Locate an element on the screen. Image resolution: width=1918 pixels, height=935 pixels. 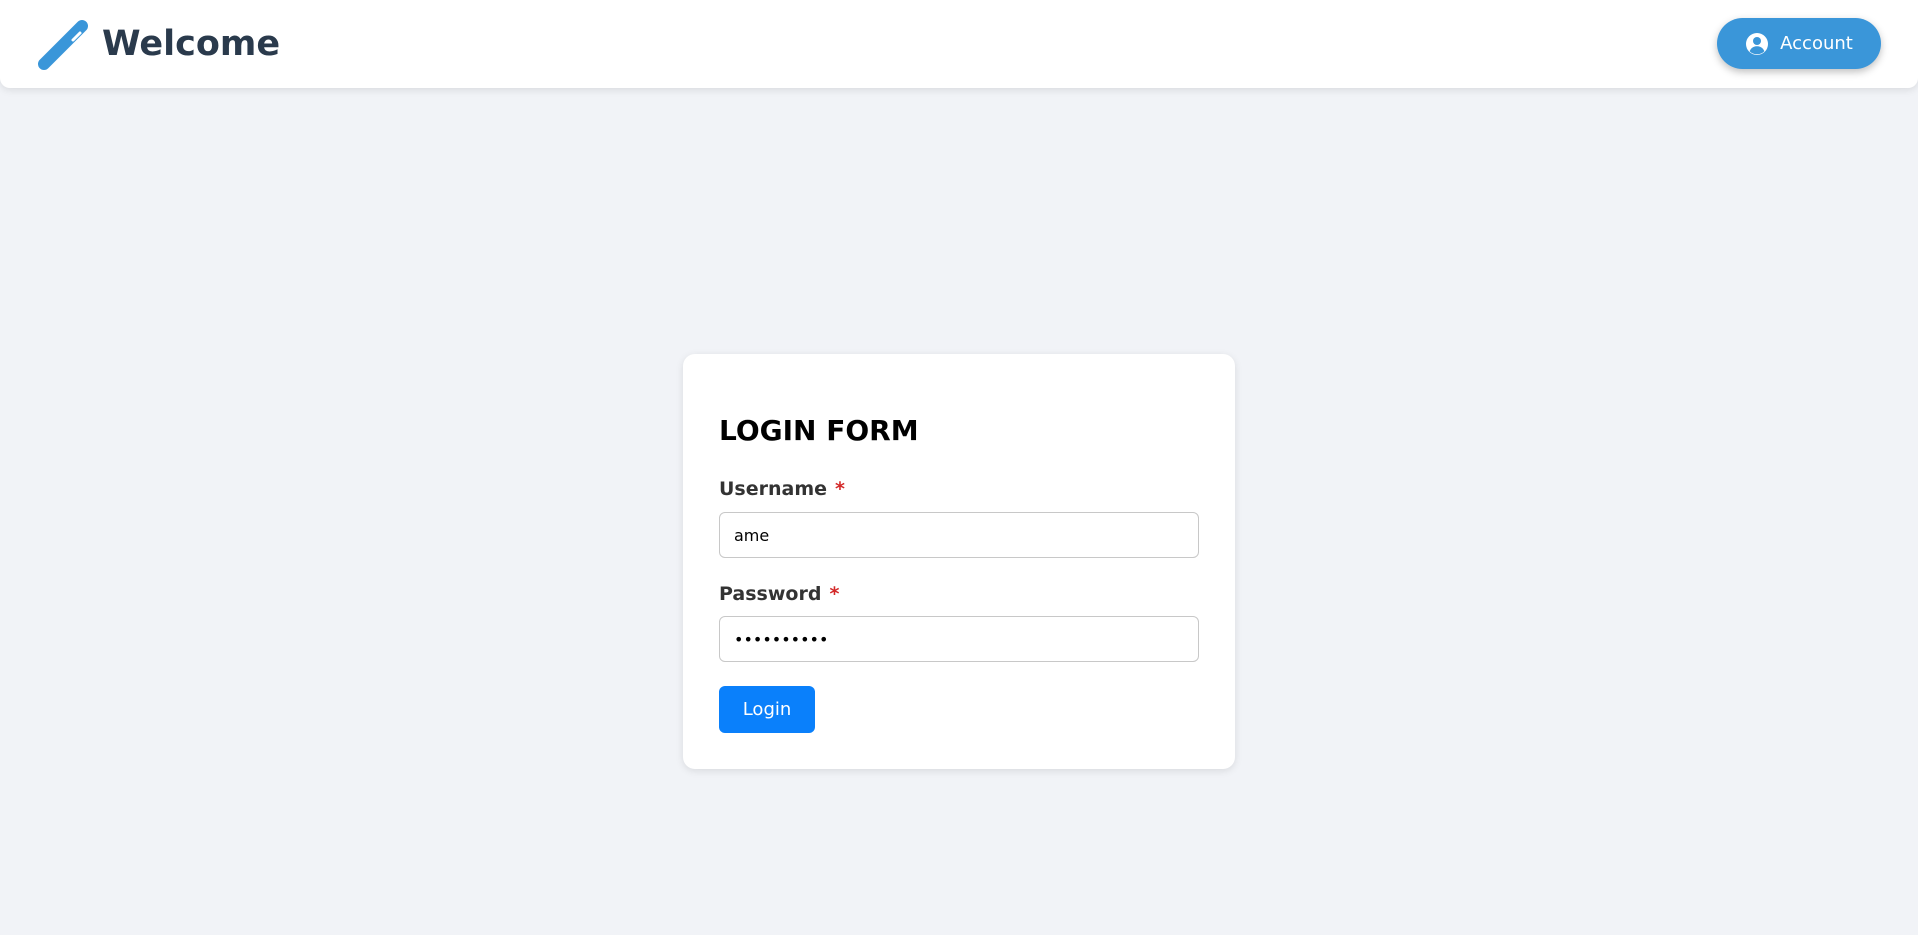
page-title: Welcome is located at coordinates (191, 43).